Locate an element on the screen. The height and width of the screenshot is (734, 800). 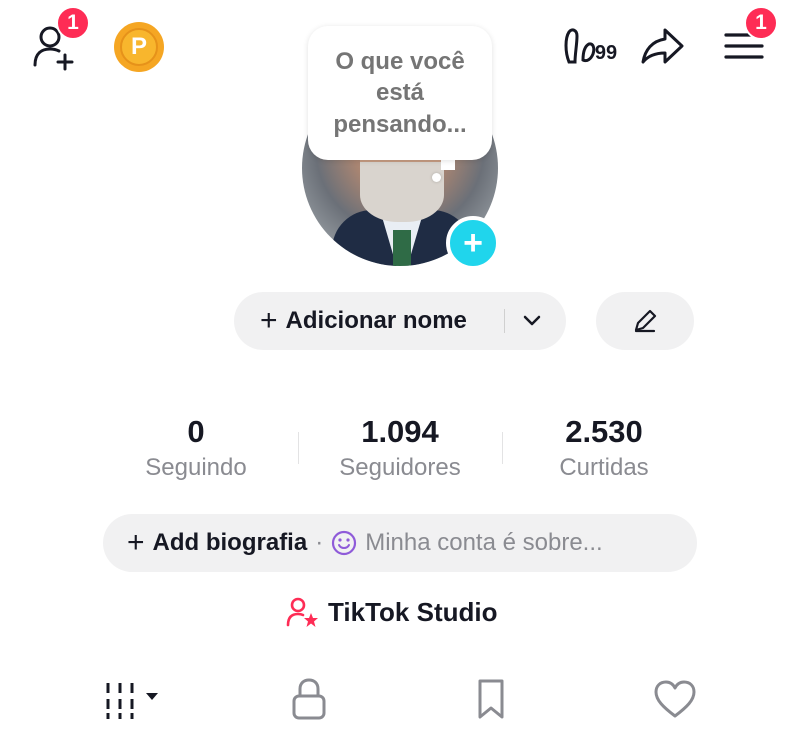
tab-liked is located at coordinates (675, 699).